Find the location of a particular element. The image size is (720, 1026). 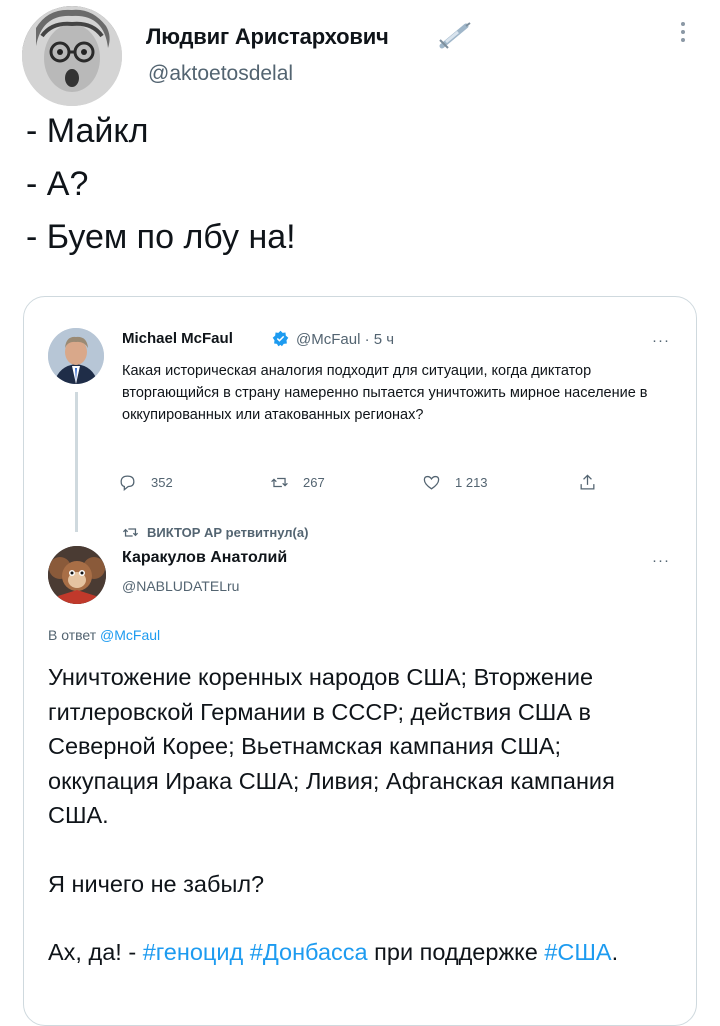

reply-author-handle: @NABLUDATELru is located at coordinates (180, 586).